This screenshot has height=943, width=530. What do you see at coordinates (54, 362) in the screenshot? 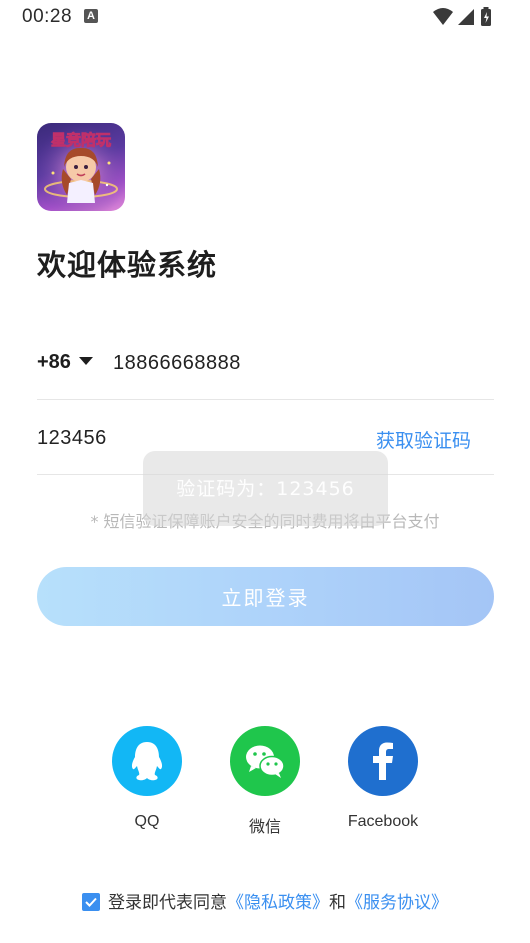
I see `country-code-label: +86` at bounding box center [54, 362].